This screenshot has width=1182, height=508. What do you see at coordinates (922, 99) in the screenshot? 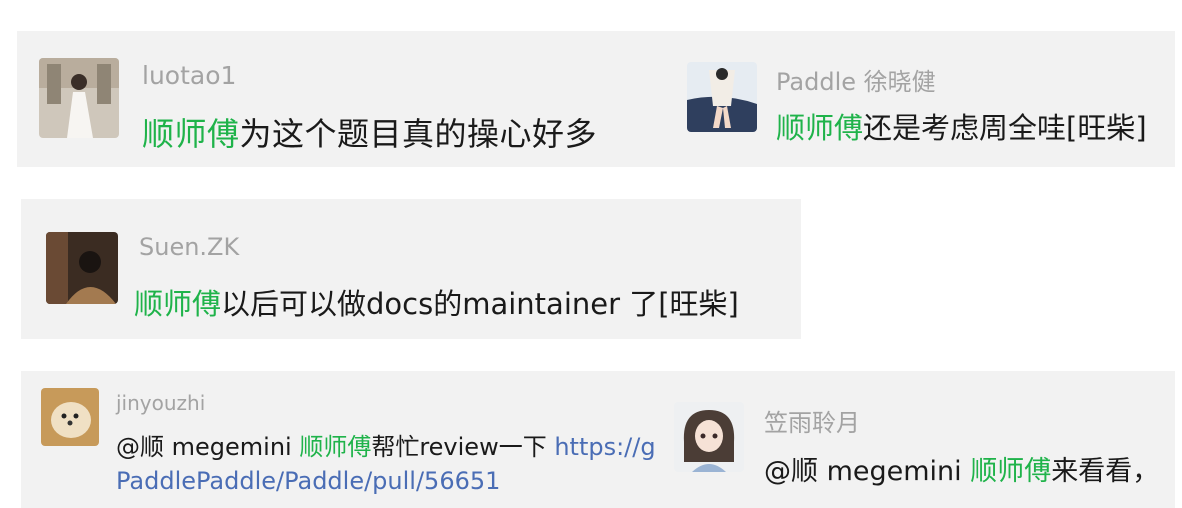
I see `comment-card: Paddle 徐晓健 顺师傅还是考虑周全哇[旺柴]` at bounding box center [922, 99].